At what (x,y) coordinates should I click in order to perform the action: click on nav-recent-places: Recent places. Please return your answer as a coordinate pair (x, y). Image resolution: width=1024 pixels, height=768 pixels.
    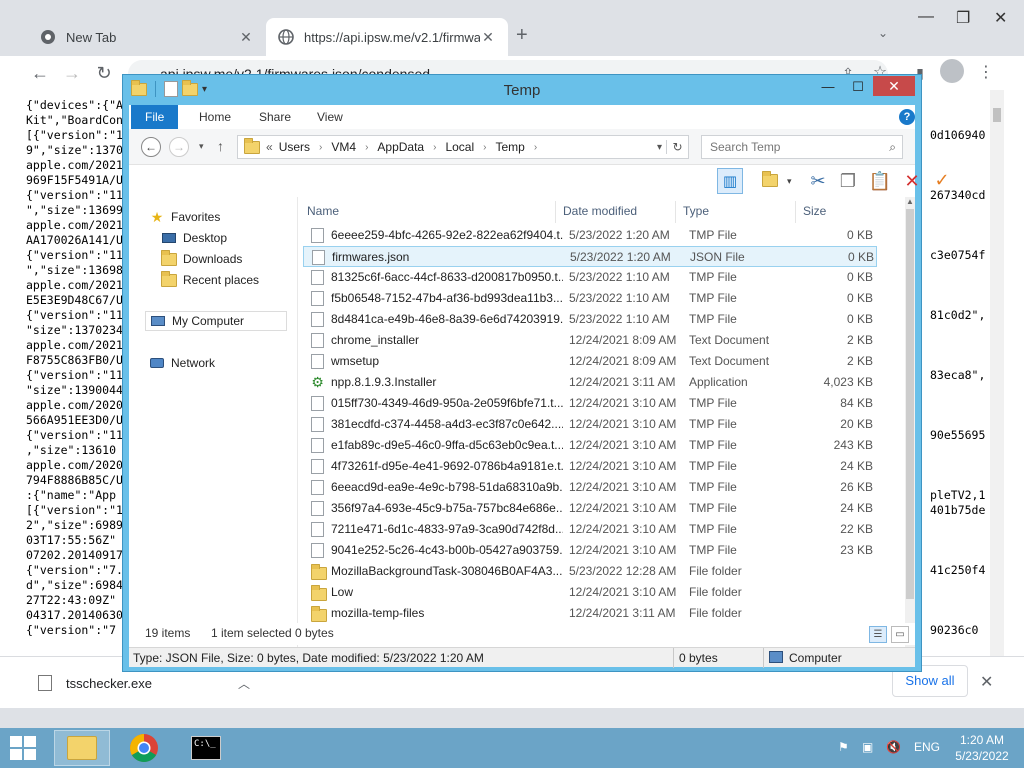
    Looking at the image, I should click on (210, 280).